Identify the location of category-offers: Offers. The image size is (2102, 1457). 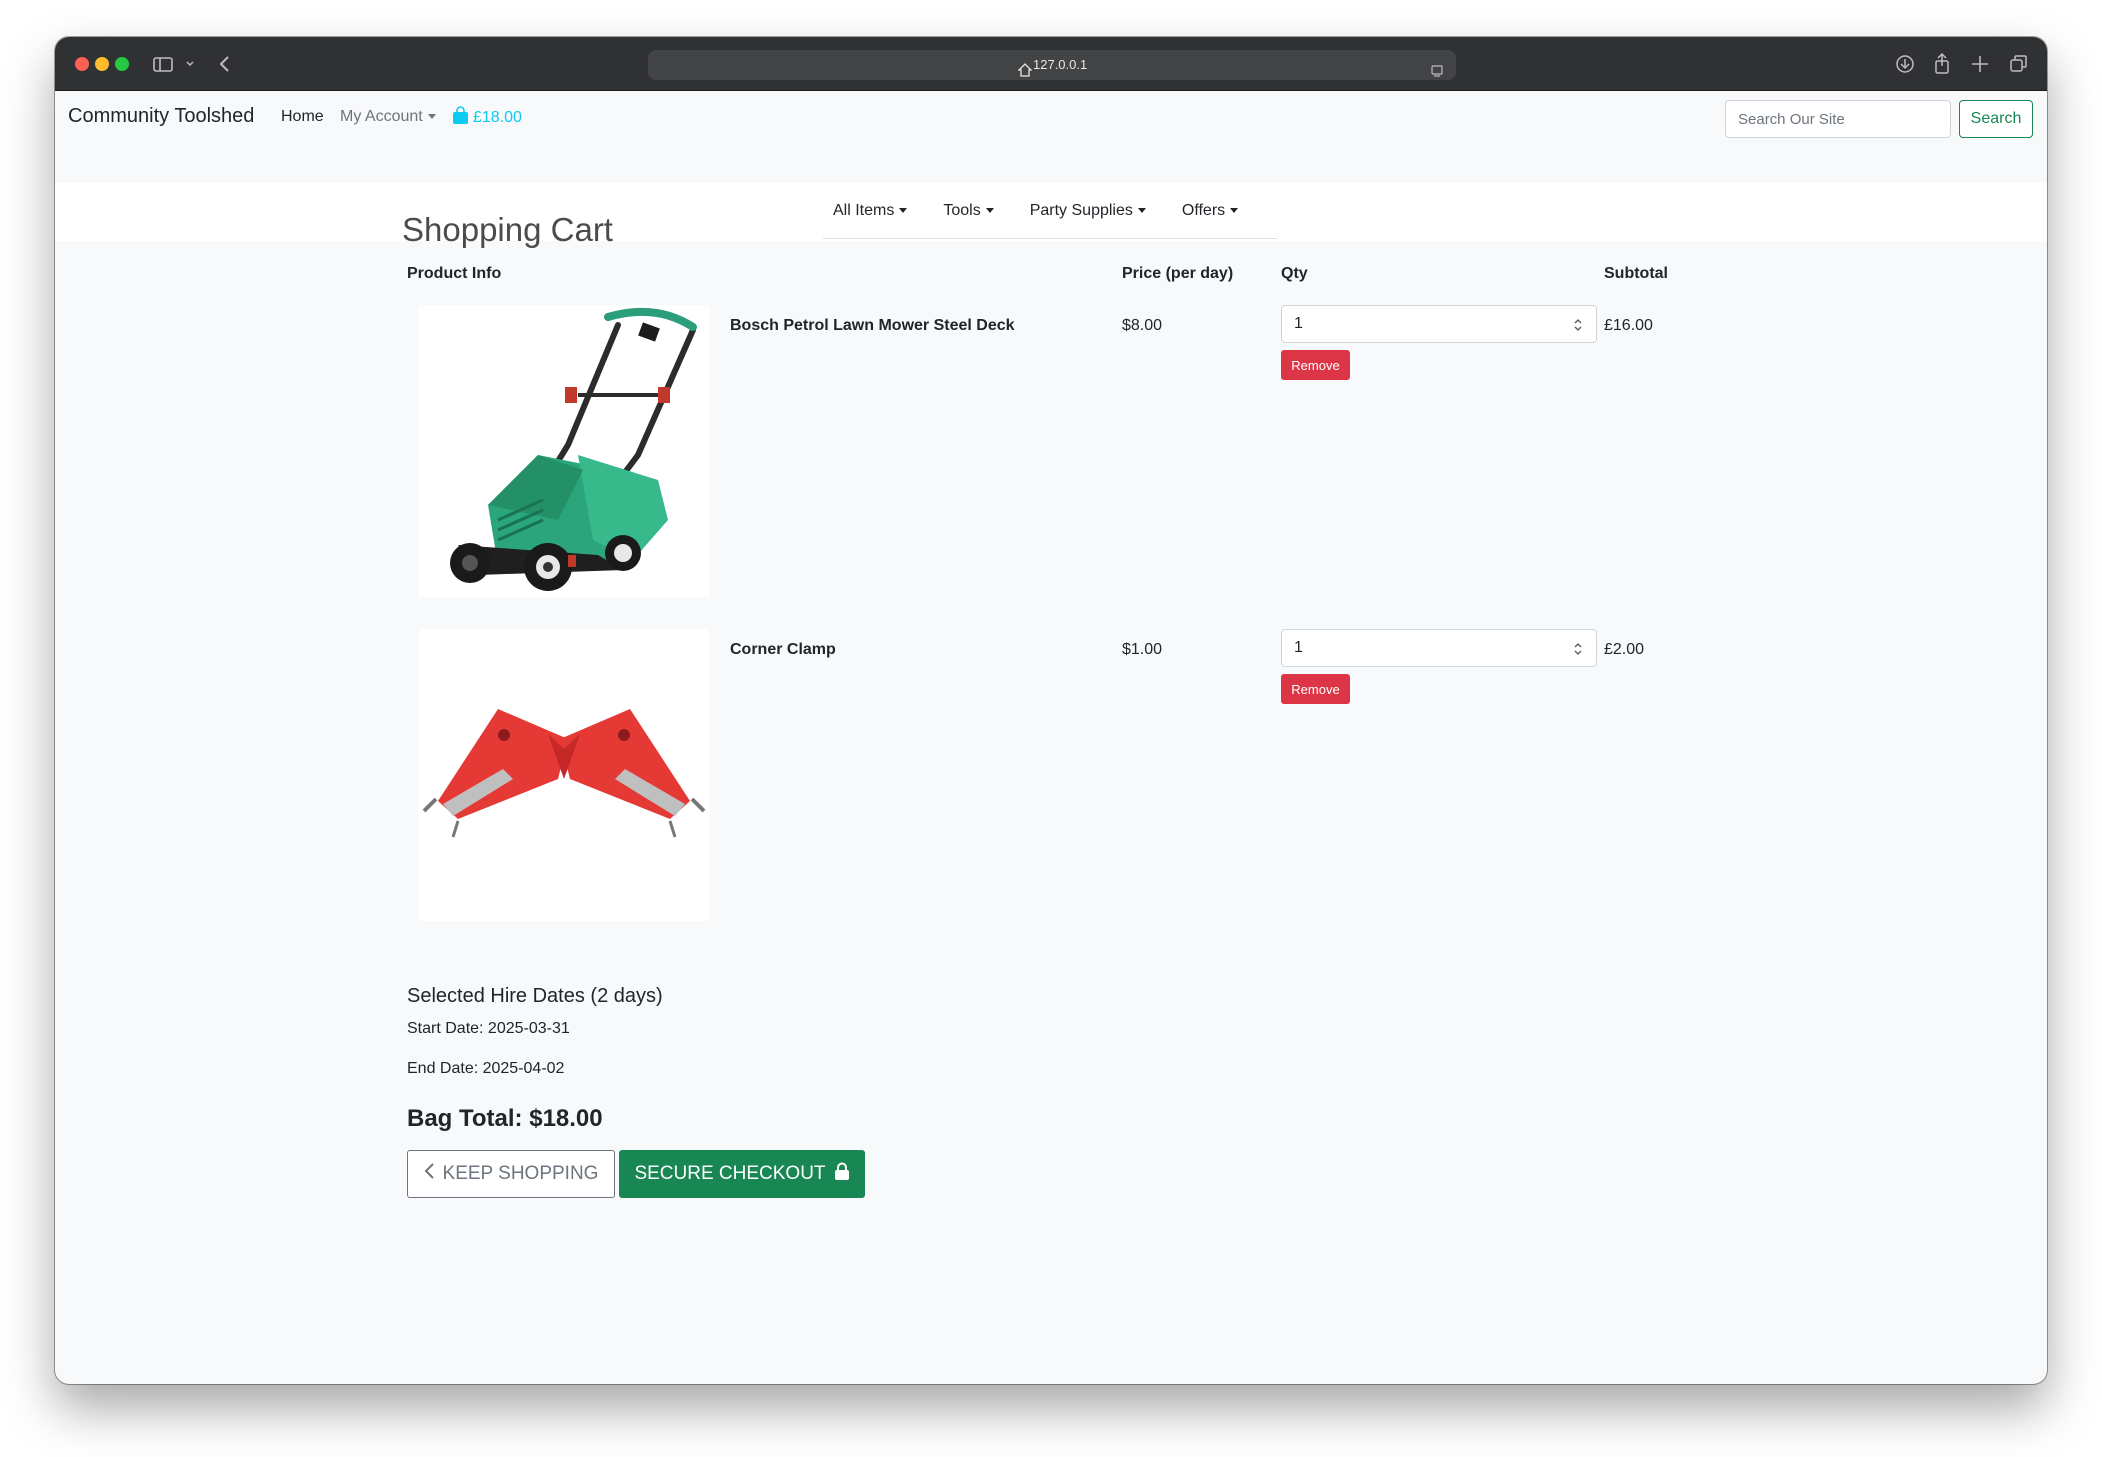
(1210, 210).